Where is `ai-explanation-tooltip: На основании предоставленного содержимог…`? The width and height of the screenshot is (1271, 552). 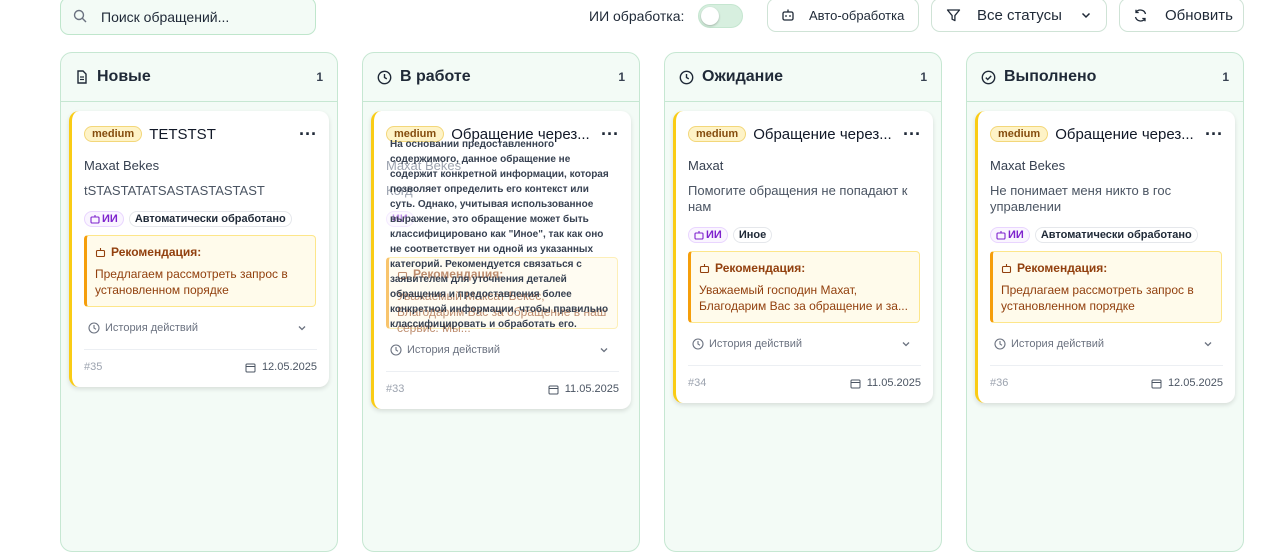 ai-explanation-tooltip: На основании предоставленного содержимог… is located at coordinates (499, 234).